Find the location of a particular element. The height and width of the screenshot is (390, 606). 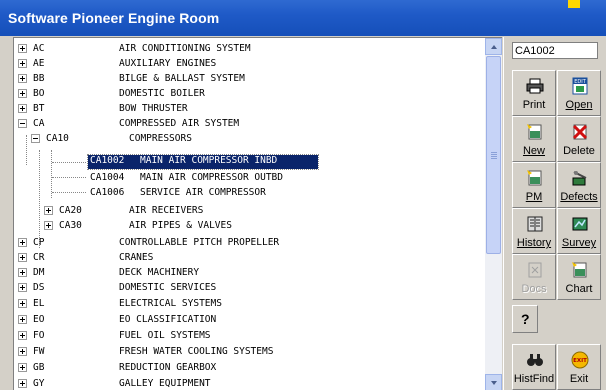

tree-row: GY GALLEY EQUIPMENT is located at coordinates (249, 383).